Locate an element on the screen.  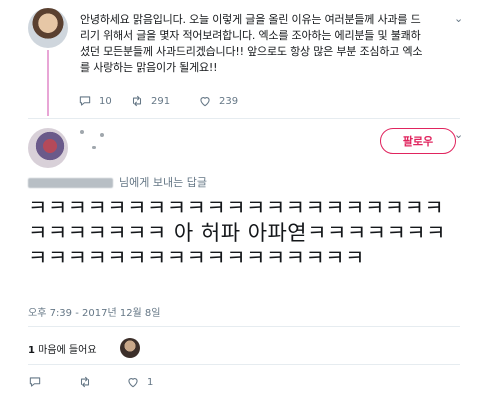
likes-row: 1 마음에 들어요 is located at coordinates (62, 348).